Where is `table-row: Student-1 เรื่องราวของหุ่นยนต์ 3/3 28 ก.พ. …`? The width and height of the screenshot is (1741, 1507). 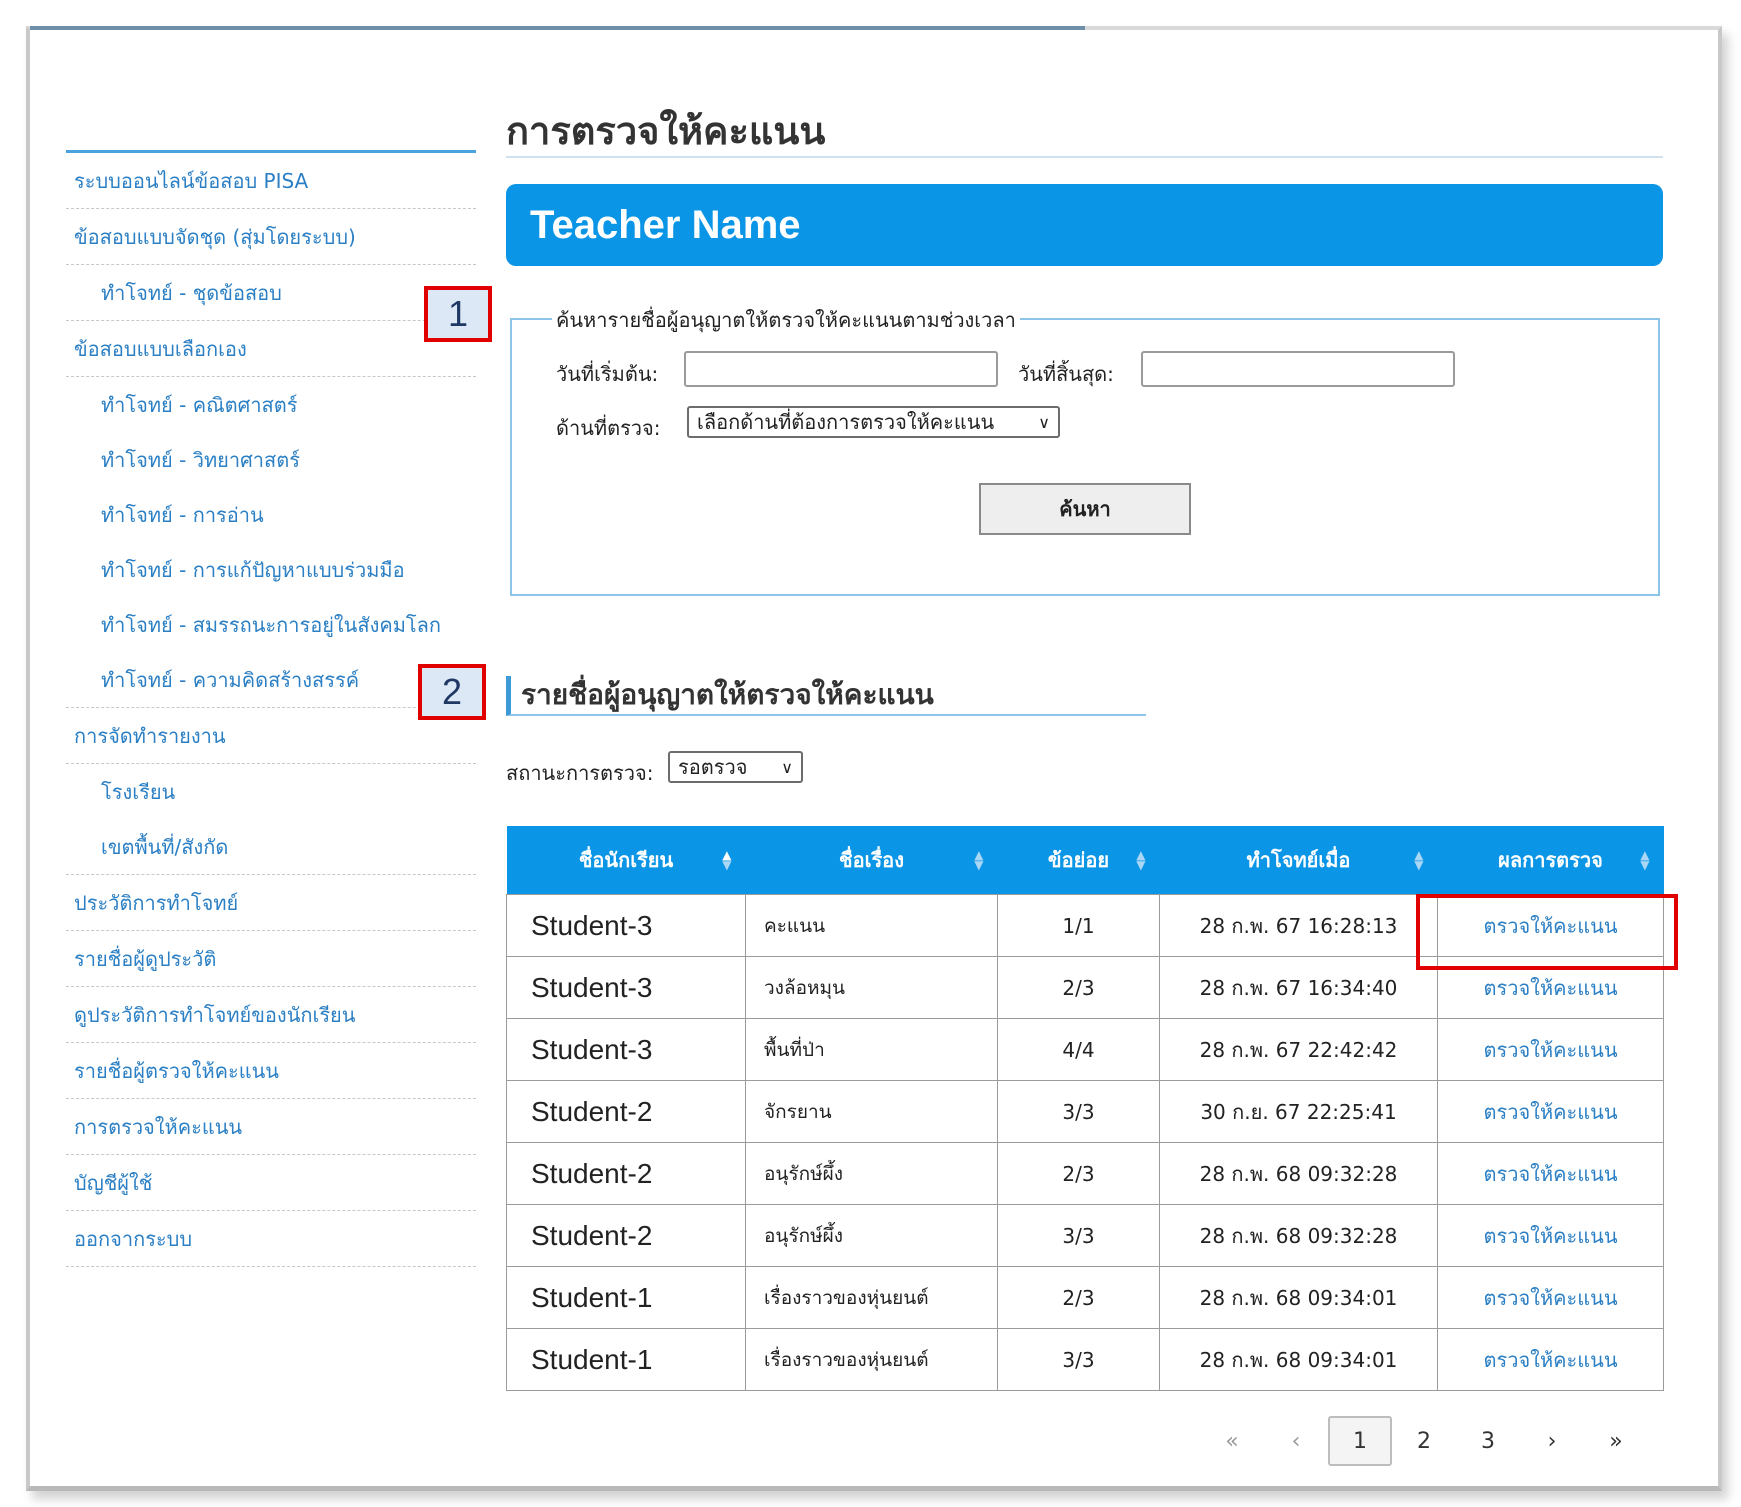 table-row: Student-1 เรื่องราวของหุ่นยนต์ 3/3 28 ก.พ. … is located at coordinates (1085, 1359).